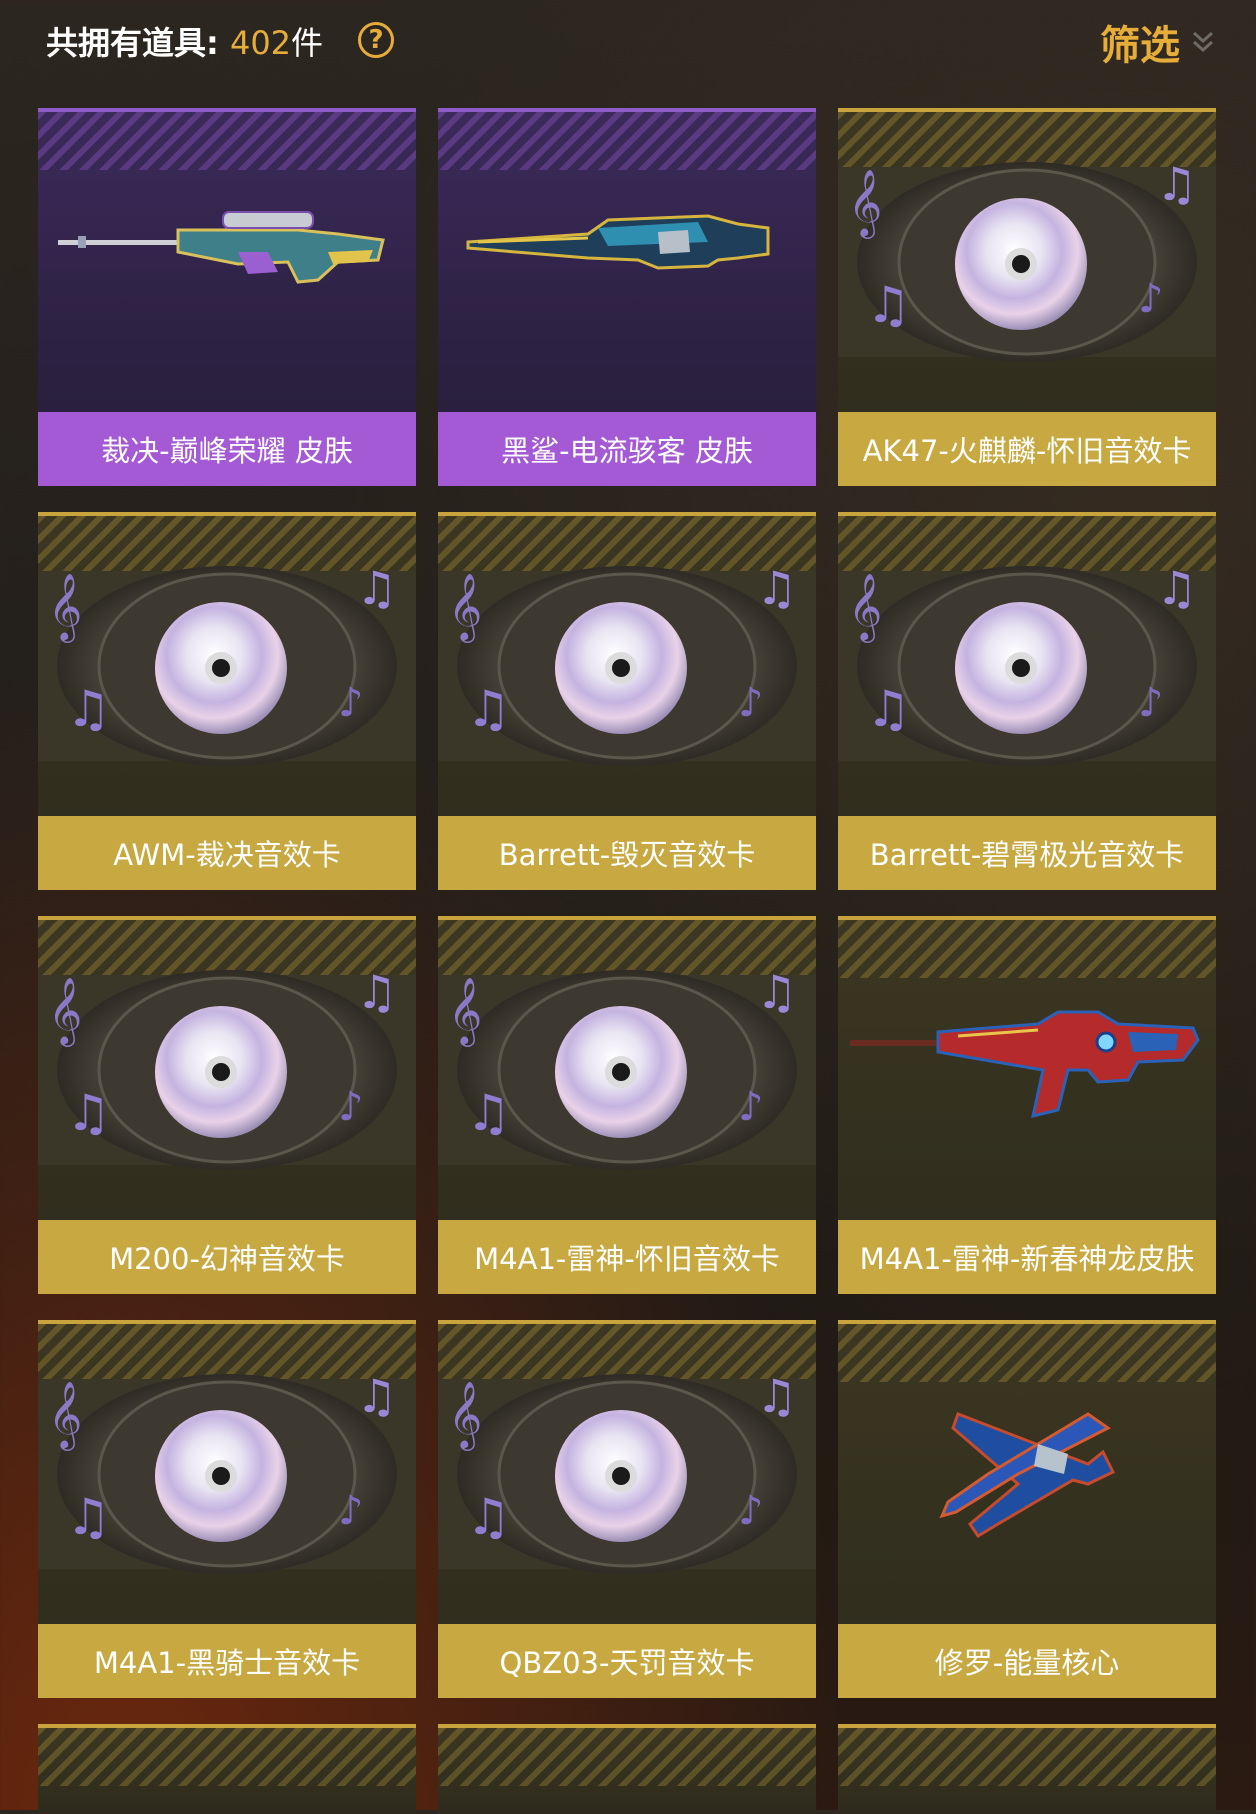  I want to click on item-count-unit: 件, so click(307, 43).